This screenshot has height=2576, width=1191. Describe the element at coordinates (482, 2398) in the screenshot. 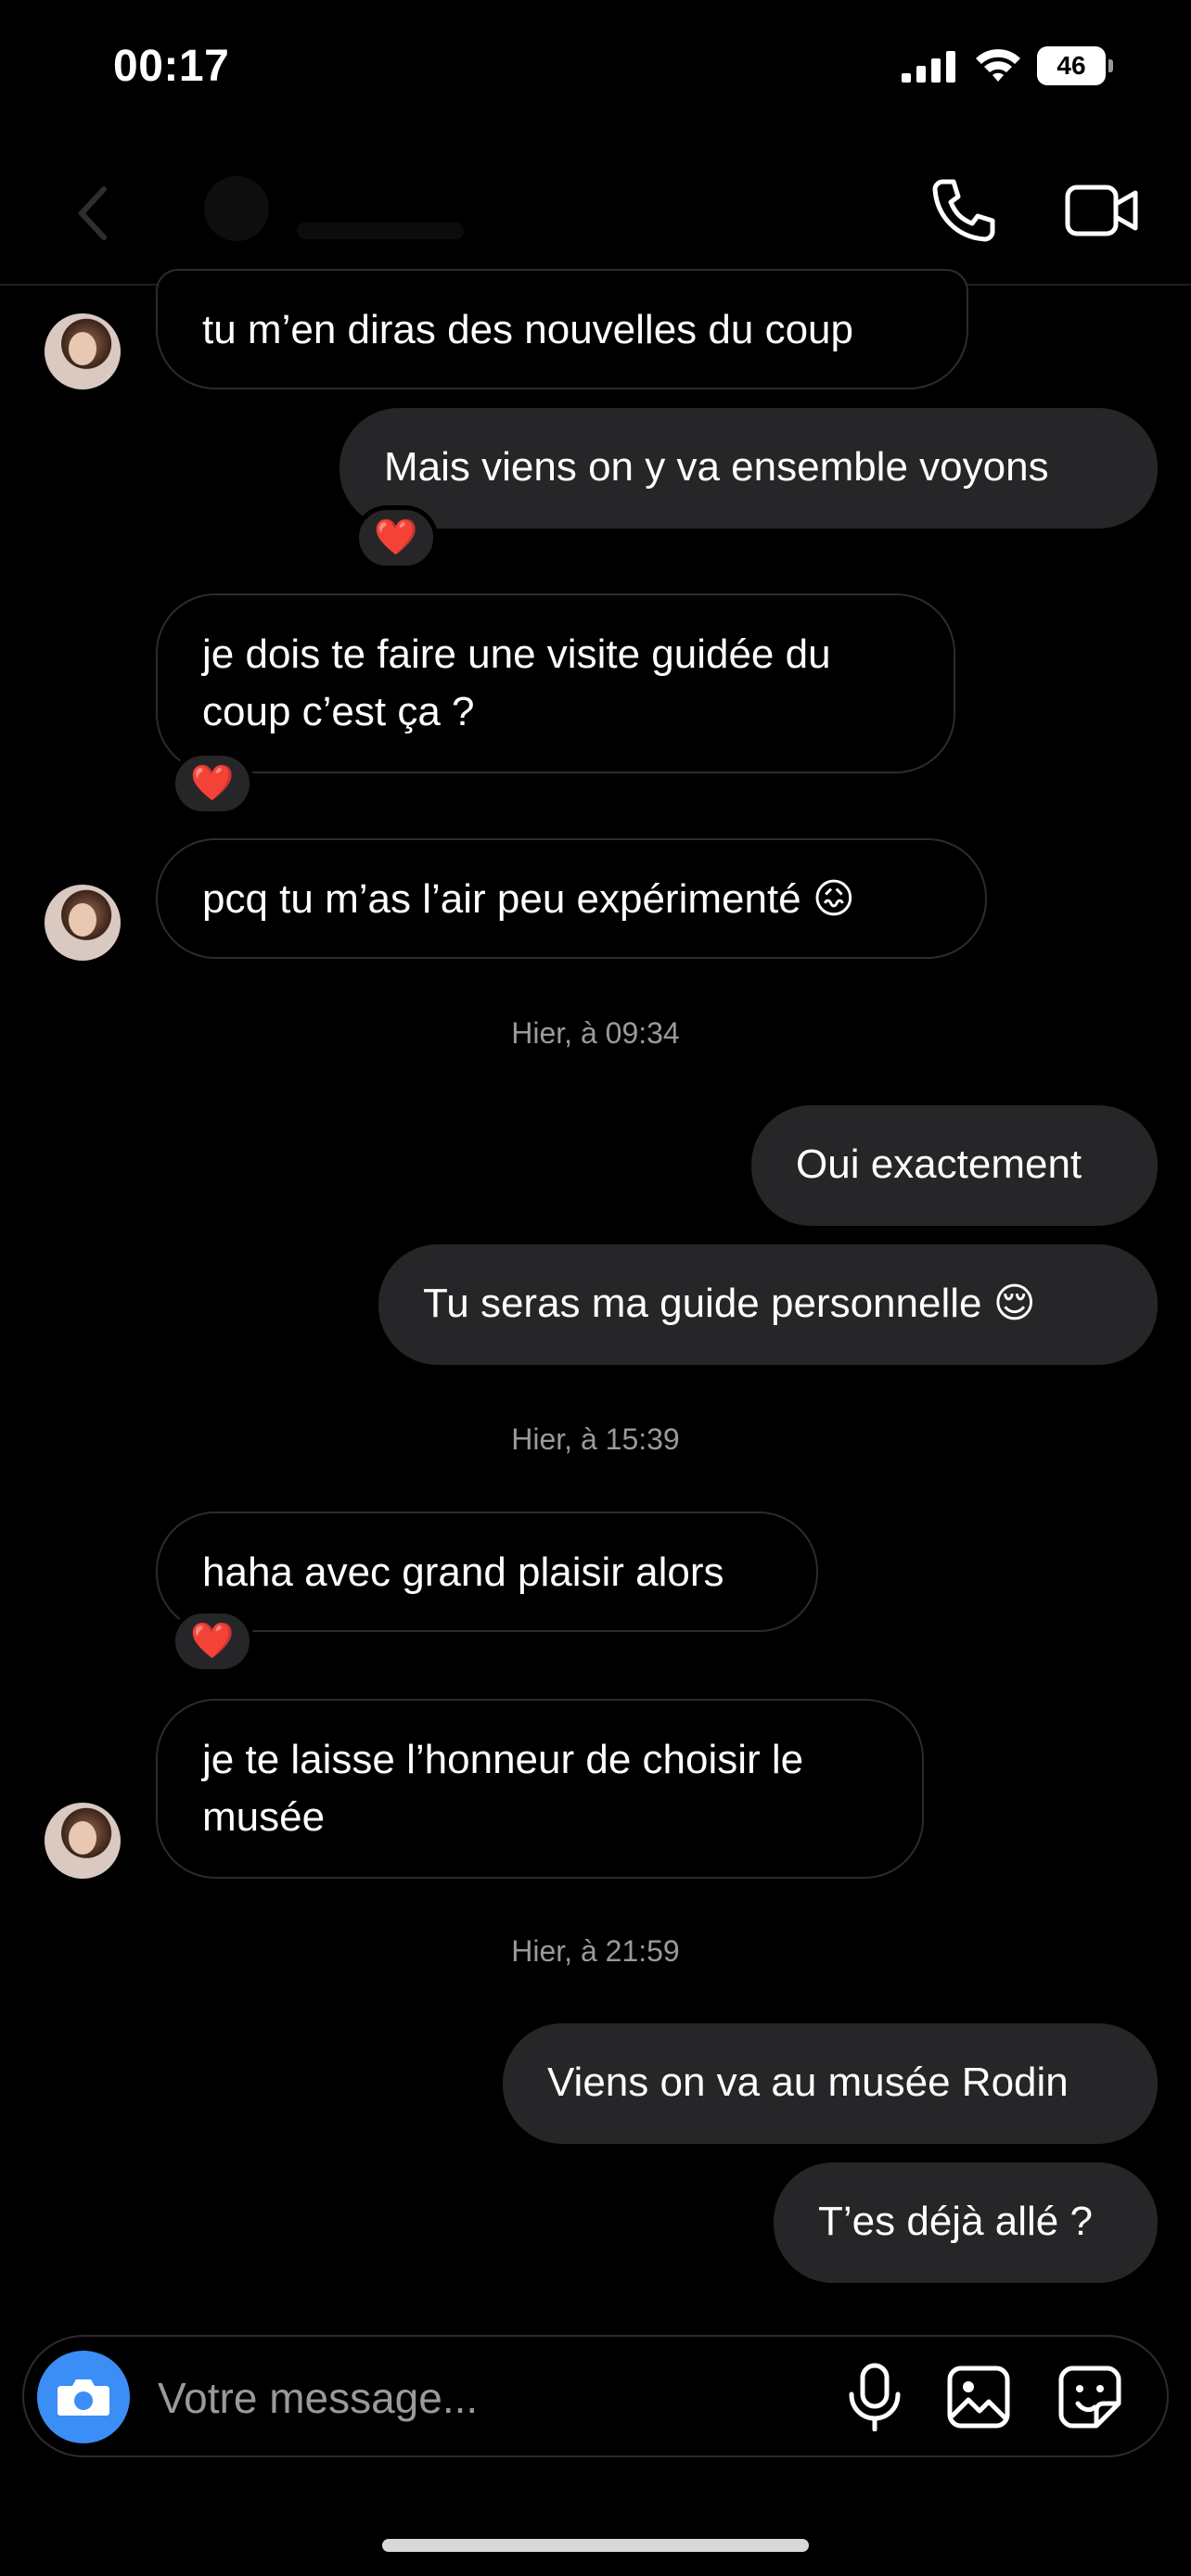

I see `message-input` at that location.